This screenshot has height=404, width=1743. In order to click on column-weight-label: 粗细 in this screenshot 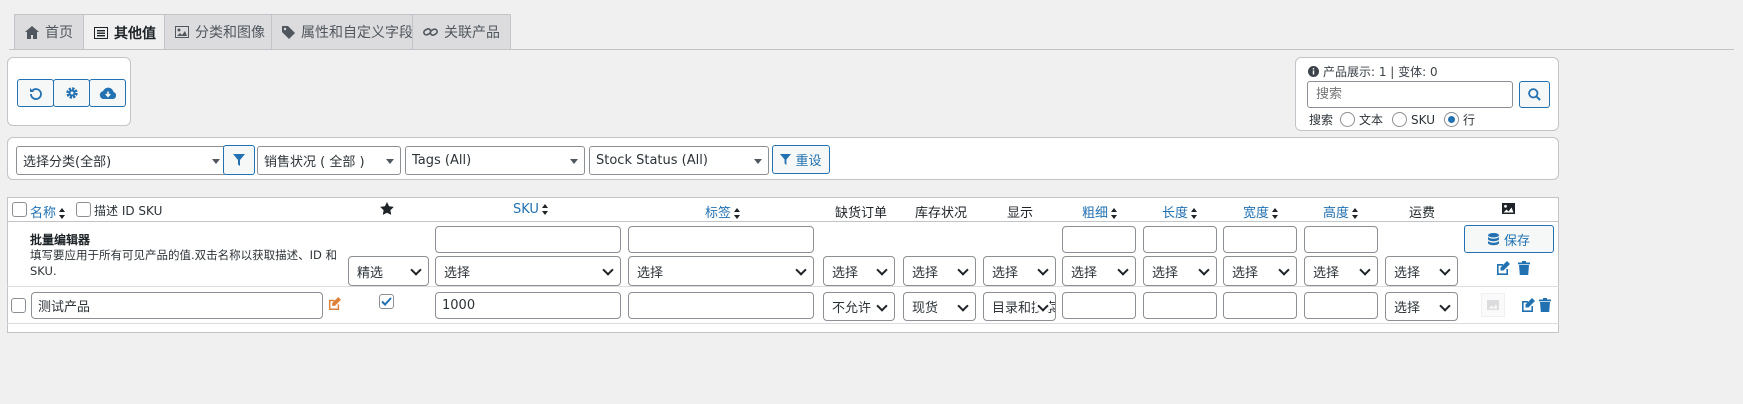, I will do `click(1095, 213)`.